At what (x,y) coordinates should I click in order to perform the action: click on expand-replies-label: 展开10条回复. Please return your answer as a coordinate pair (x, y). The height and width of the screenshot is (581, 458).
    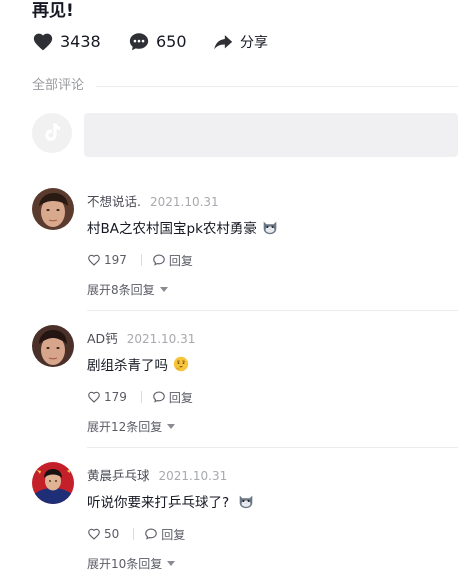
    Looking at the image, I should click on (125, 564).